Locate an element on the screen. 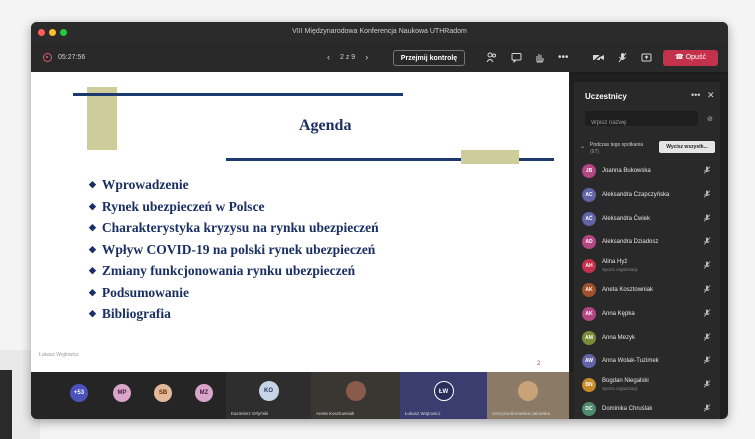  participants-icon is located at coordinates (491, 59).